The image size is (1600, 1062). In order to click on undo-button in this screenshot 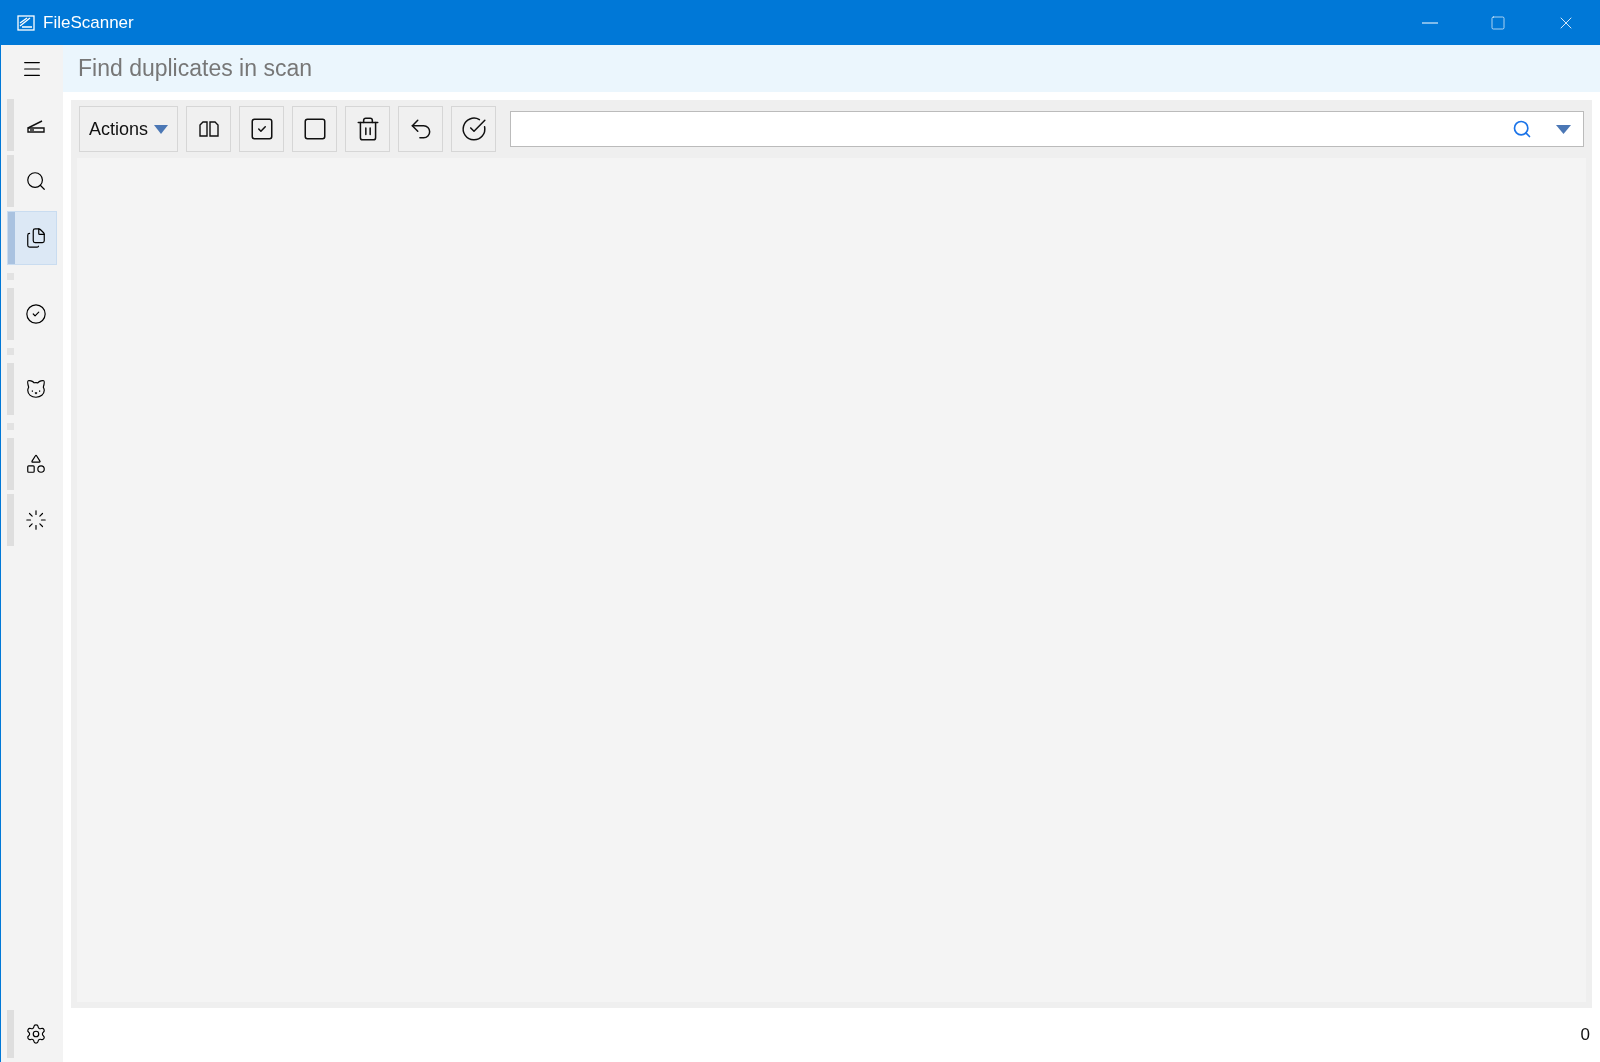, I will do `click(421, 129)`.